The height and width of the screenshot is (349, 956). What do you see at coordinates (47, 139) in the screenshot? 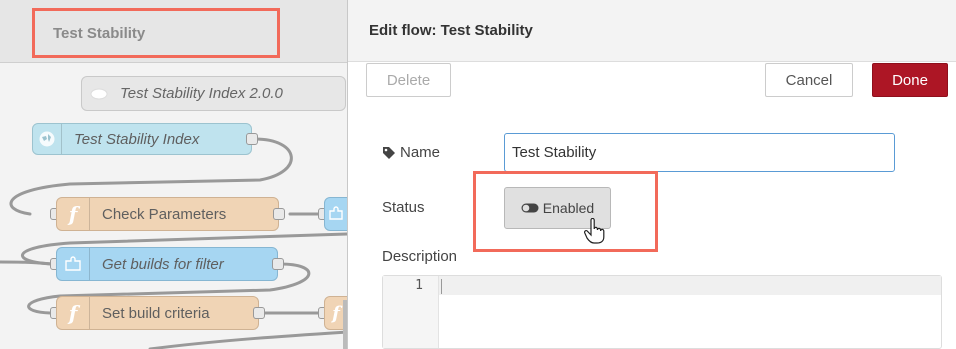
I see `globe-icon` at bounding box center [47, 139].